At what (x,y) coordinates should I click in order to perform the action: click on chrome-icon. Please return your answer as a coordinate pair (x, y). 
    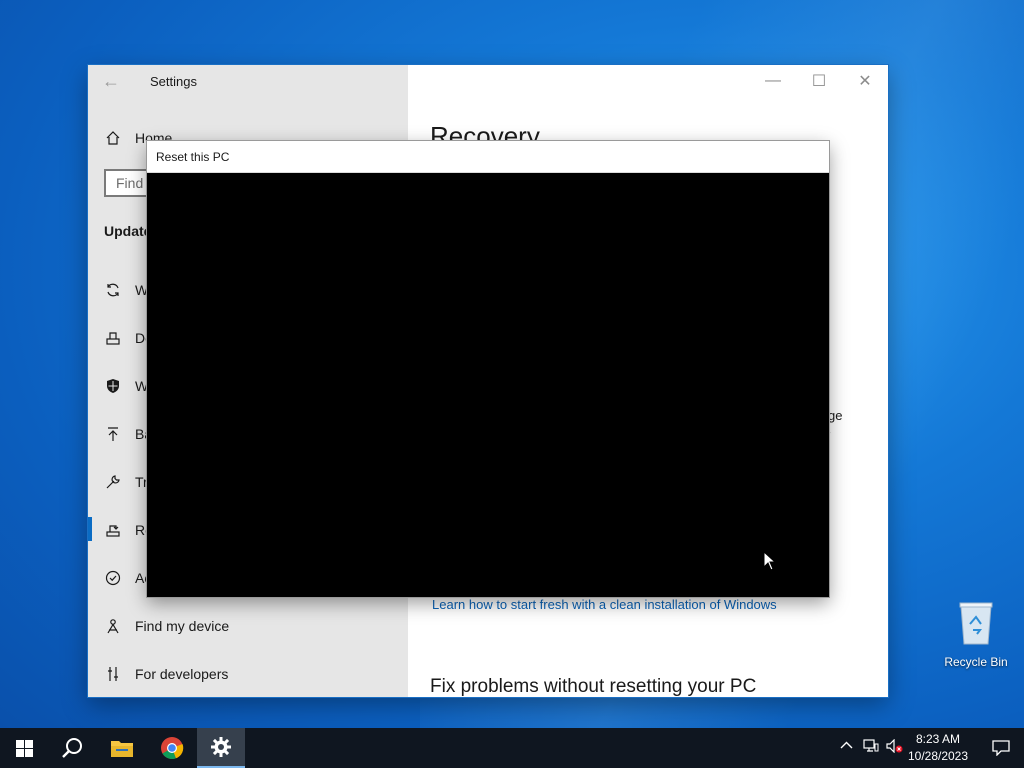
    Looking at the image, I should click on (172, 748).